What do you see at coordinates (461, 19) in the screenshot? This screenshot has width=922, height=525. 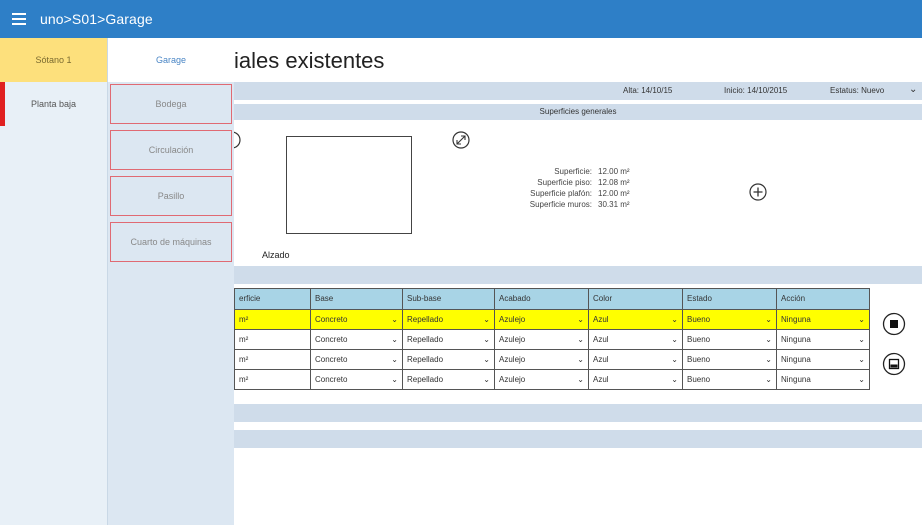 I see `title-bar: uno>S01>Garage` at bounding box center [461, 19].